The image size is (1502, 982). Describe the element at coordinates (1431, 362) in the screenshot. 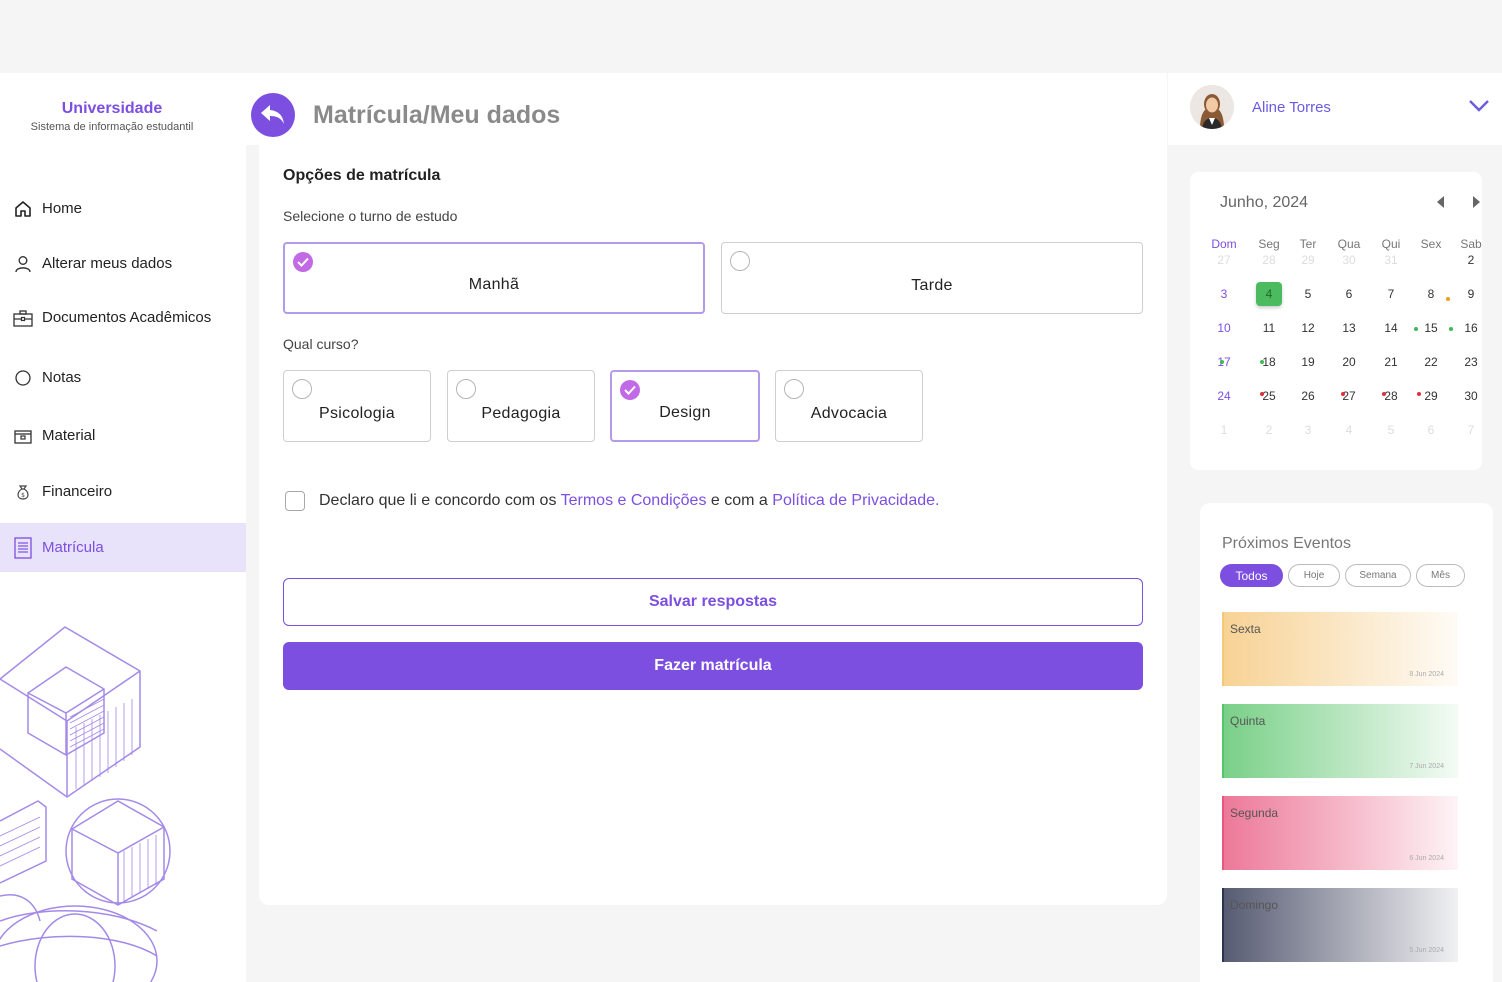

I see `calendar-day: 22` at that location.